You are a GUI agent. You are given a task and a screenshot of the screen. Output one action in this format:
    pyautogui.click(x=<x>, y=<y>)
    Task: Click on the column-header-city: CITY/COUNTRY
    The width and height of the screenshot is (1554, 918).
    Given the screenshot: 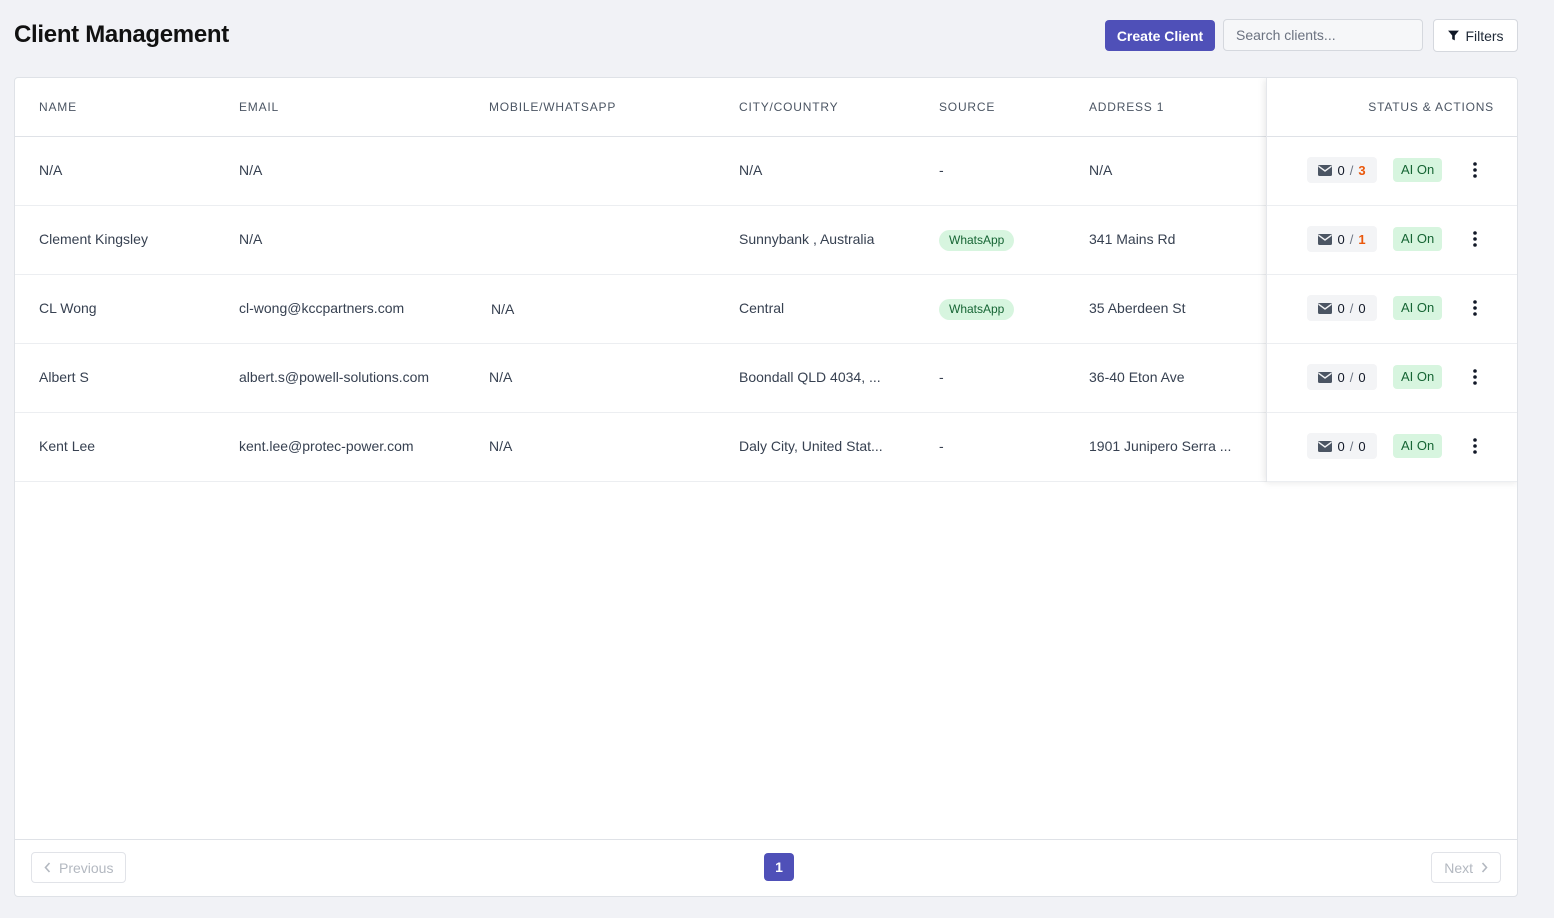 What is the action you would take?
    pyautogui.click(x=788, y=107)
    